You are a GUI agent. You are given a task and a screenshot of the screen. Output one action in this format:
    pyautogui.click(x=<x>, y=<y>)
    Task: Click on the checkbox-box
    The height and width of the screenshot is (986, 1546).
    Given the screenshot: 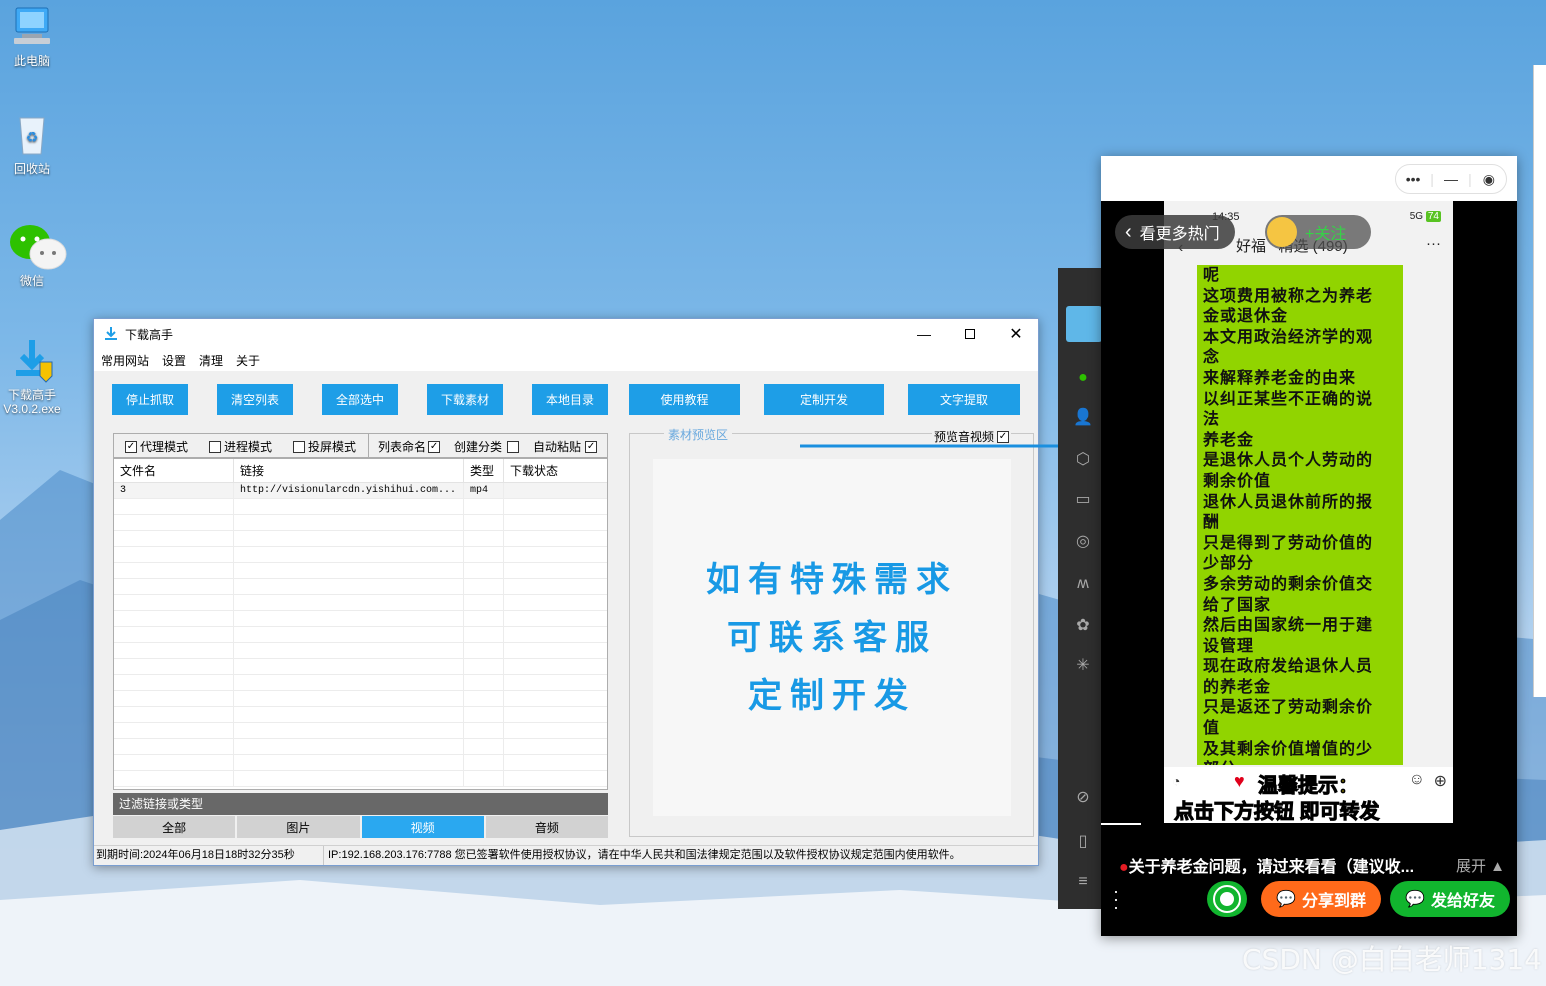 What is the action you would take?
    pyautogui.click(x=215, y=446)
    